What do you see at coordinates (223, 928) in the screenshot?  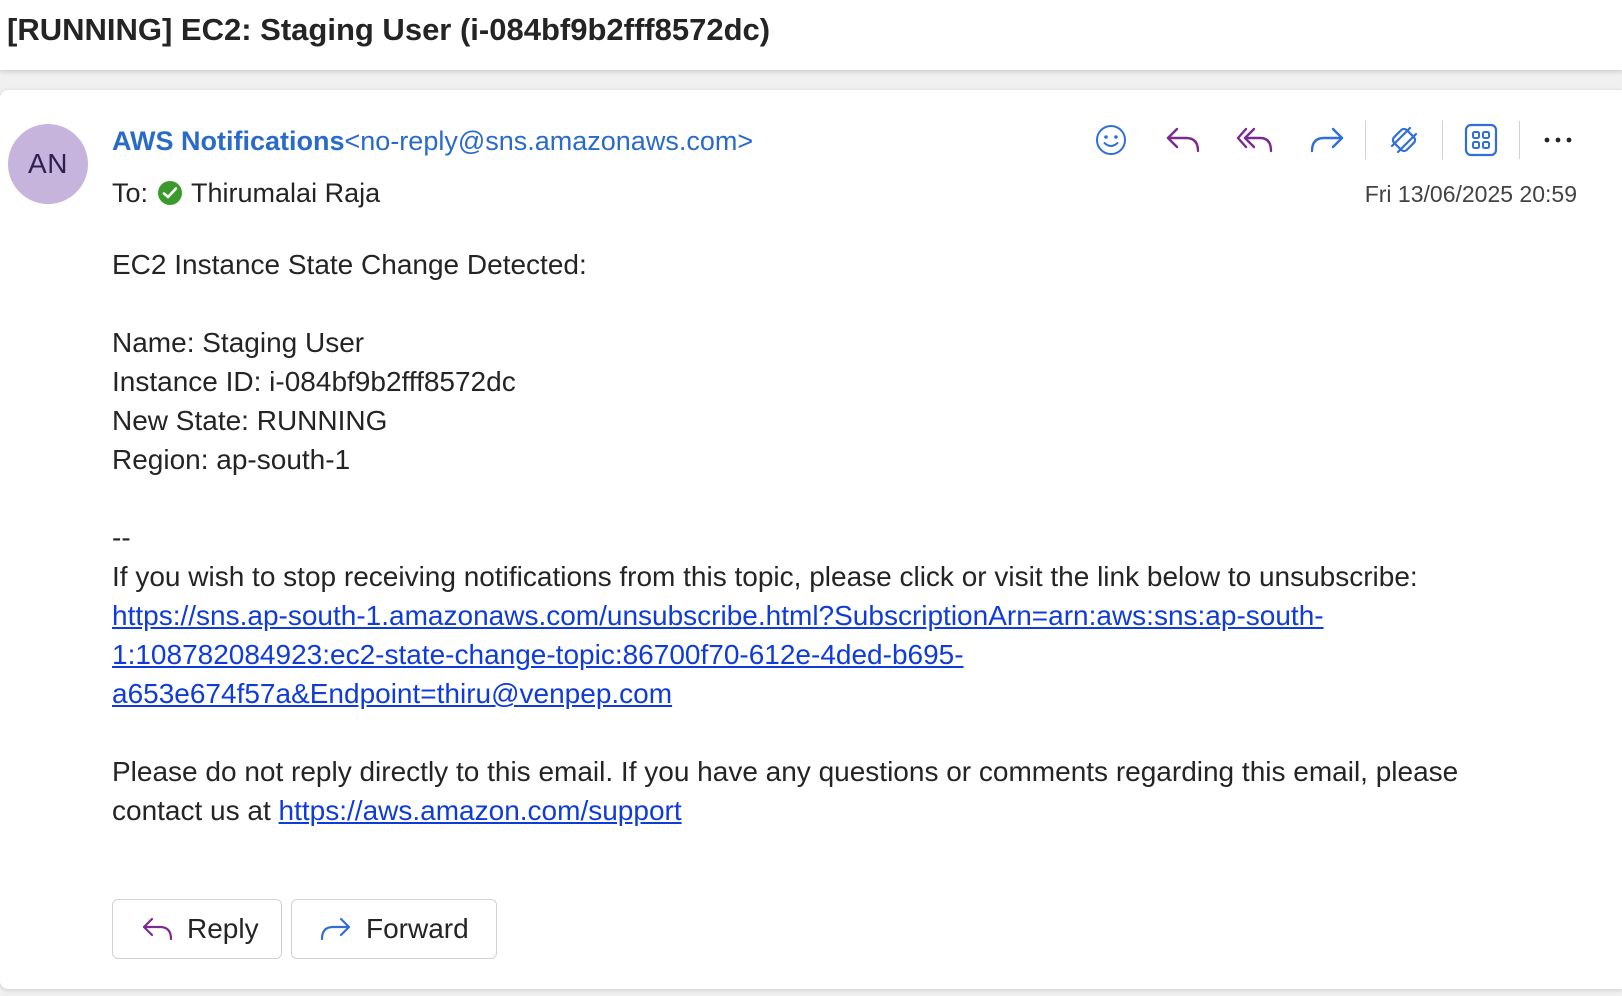 I see `reply-label: Reply` at bounding box center [223, 928].